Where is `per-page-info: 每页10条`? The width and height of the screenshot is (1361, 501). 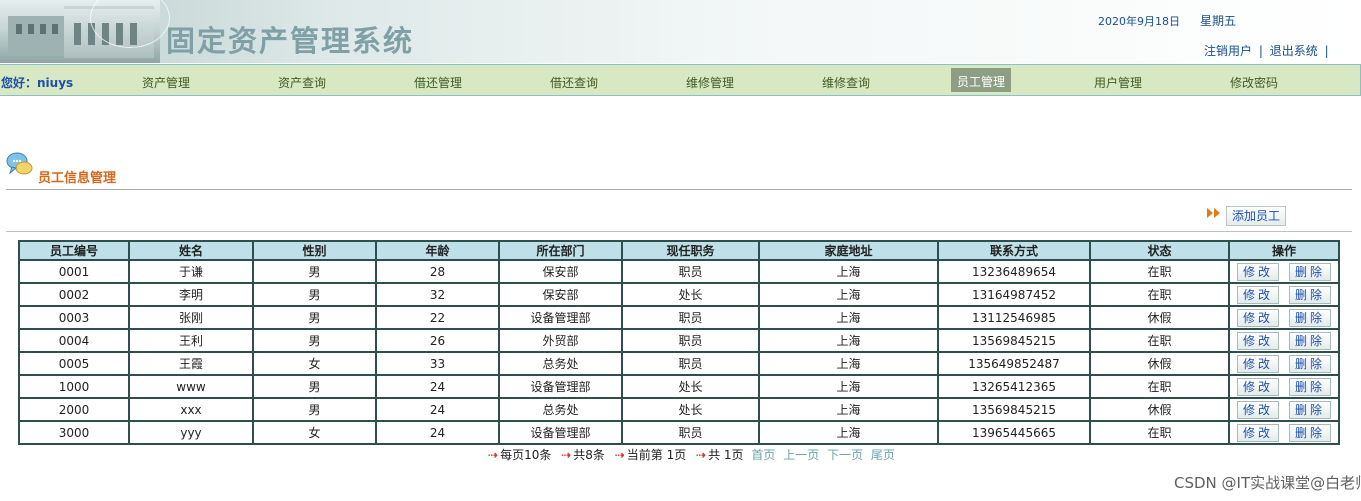
per-page-info: 每页10条 is located at coordinates (526, 455).